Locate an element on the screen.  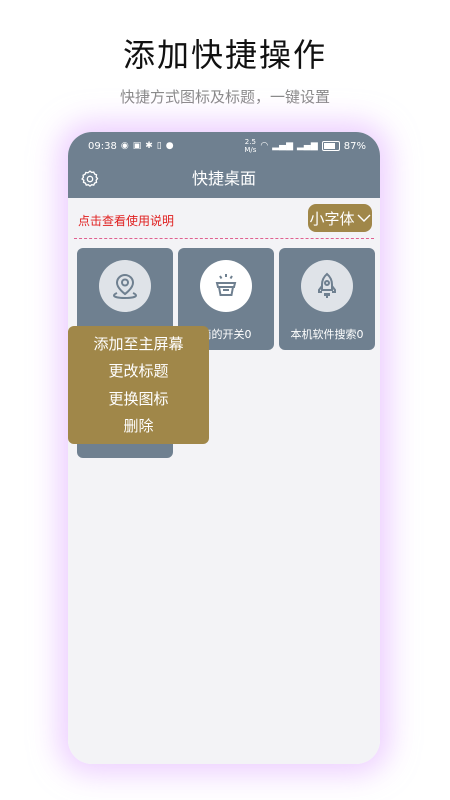
battery-percent: 87% is located at coordinates (354, 146).